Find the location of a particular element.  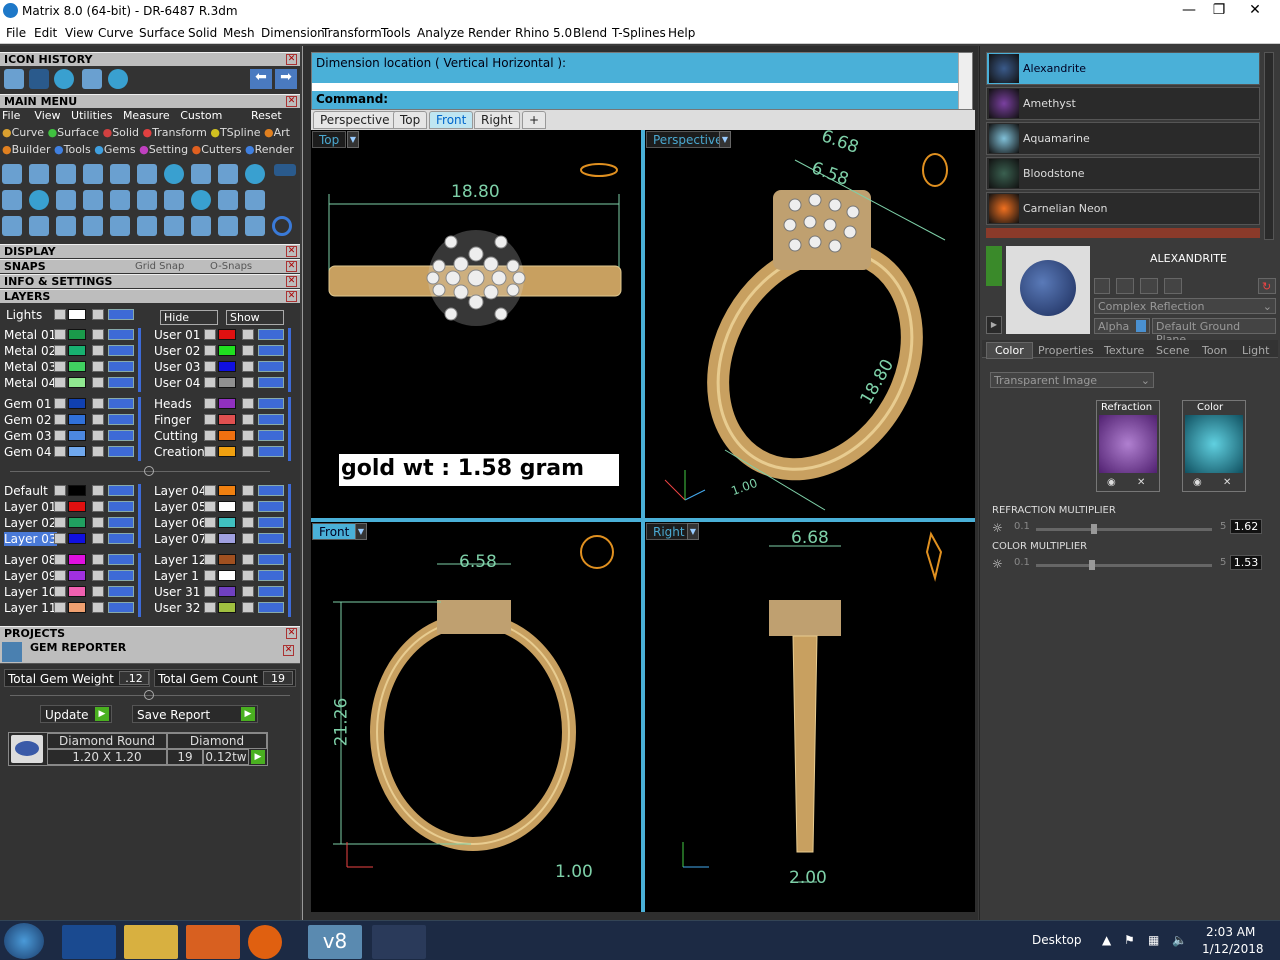

layer-name: Layer 06 is located at coordinates (180, 523).